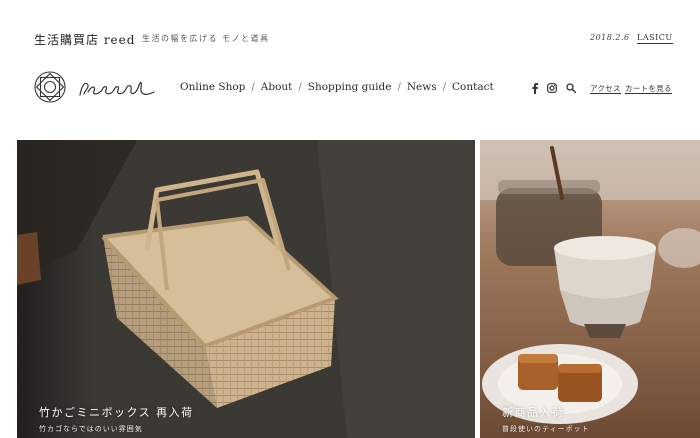 This screenshot has height=438, width=700. Describe the element at coordinates (546, 429) in the screenshot. I see `side-subtitle: 普段使いのティーポット` at that location.